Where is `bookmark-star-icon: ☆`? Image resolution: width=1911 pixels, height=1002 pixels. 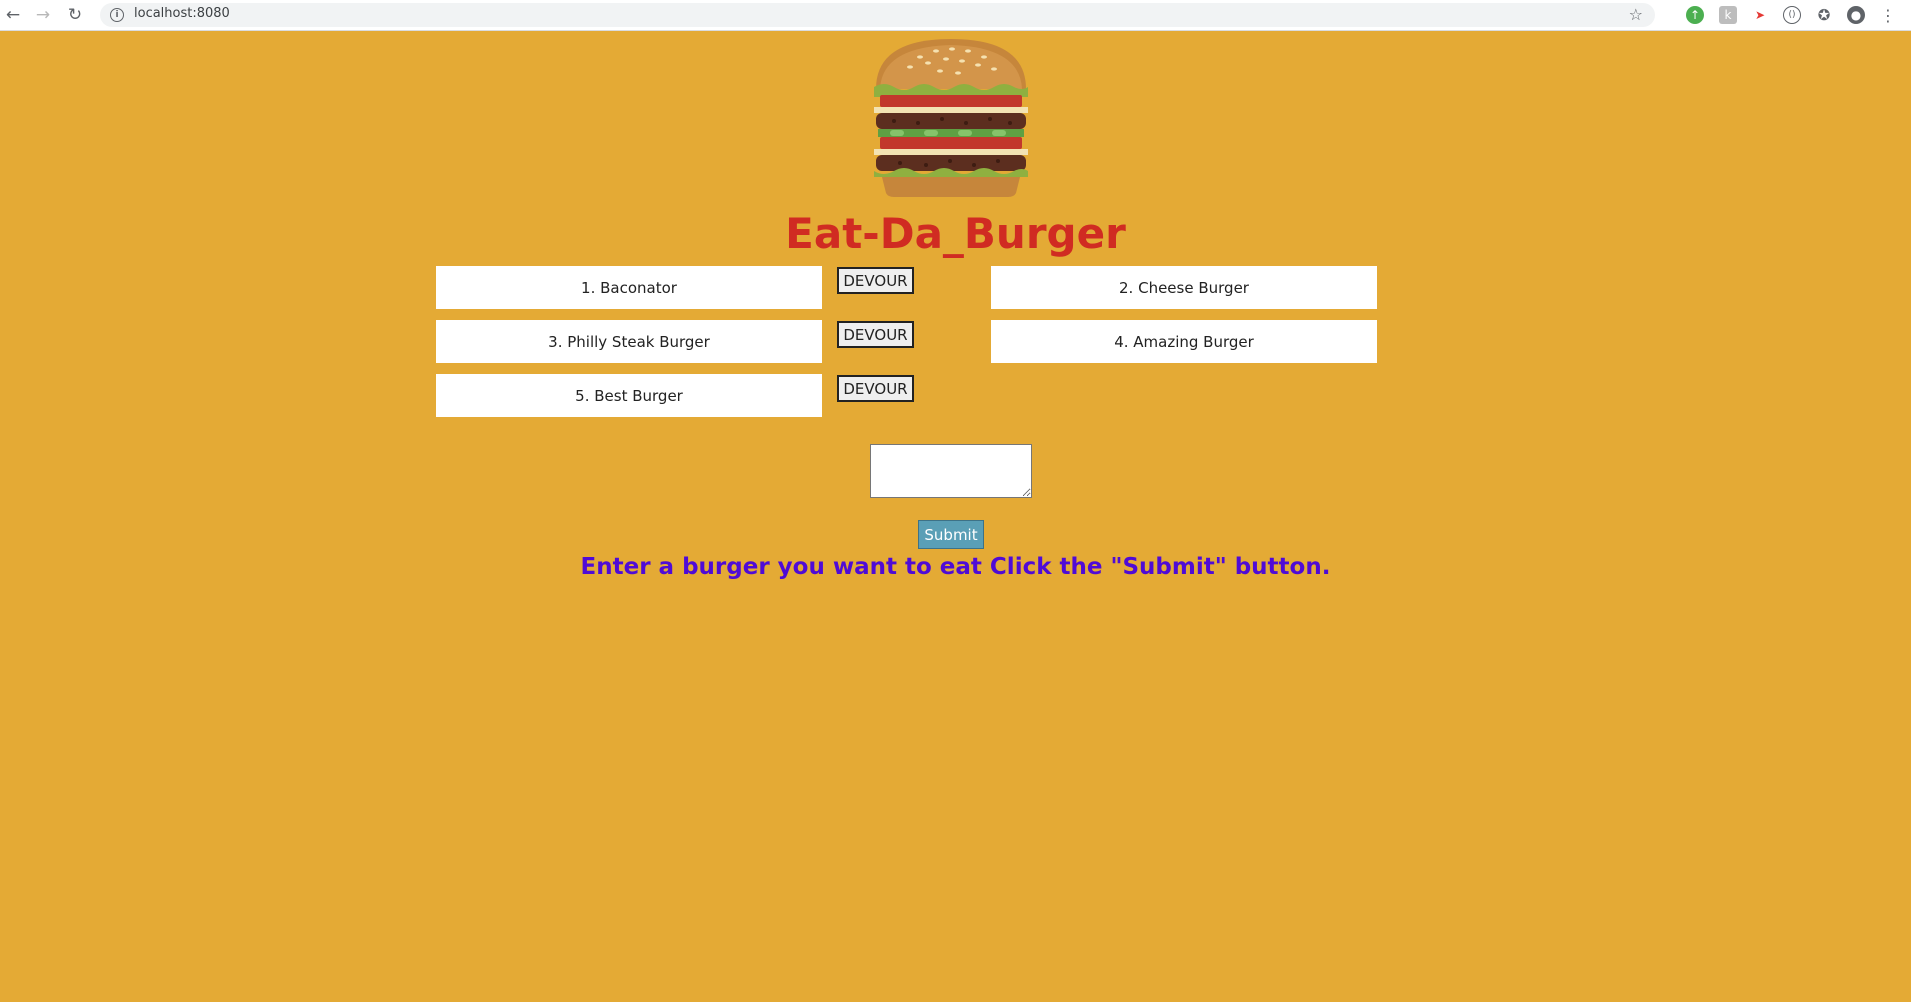 bookmark-star-icon: ☆ is located at coordinates (1636, 14).